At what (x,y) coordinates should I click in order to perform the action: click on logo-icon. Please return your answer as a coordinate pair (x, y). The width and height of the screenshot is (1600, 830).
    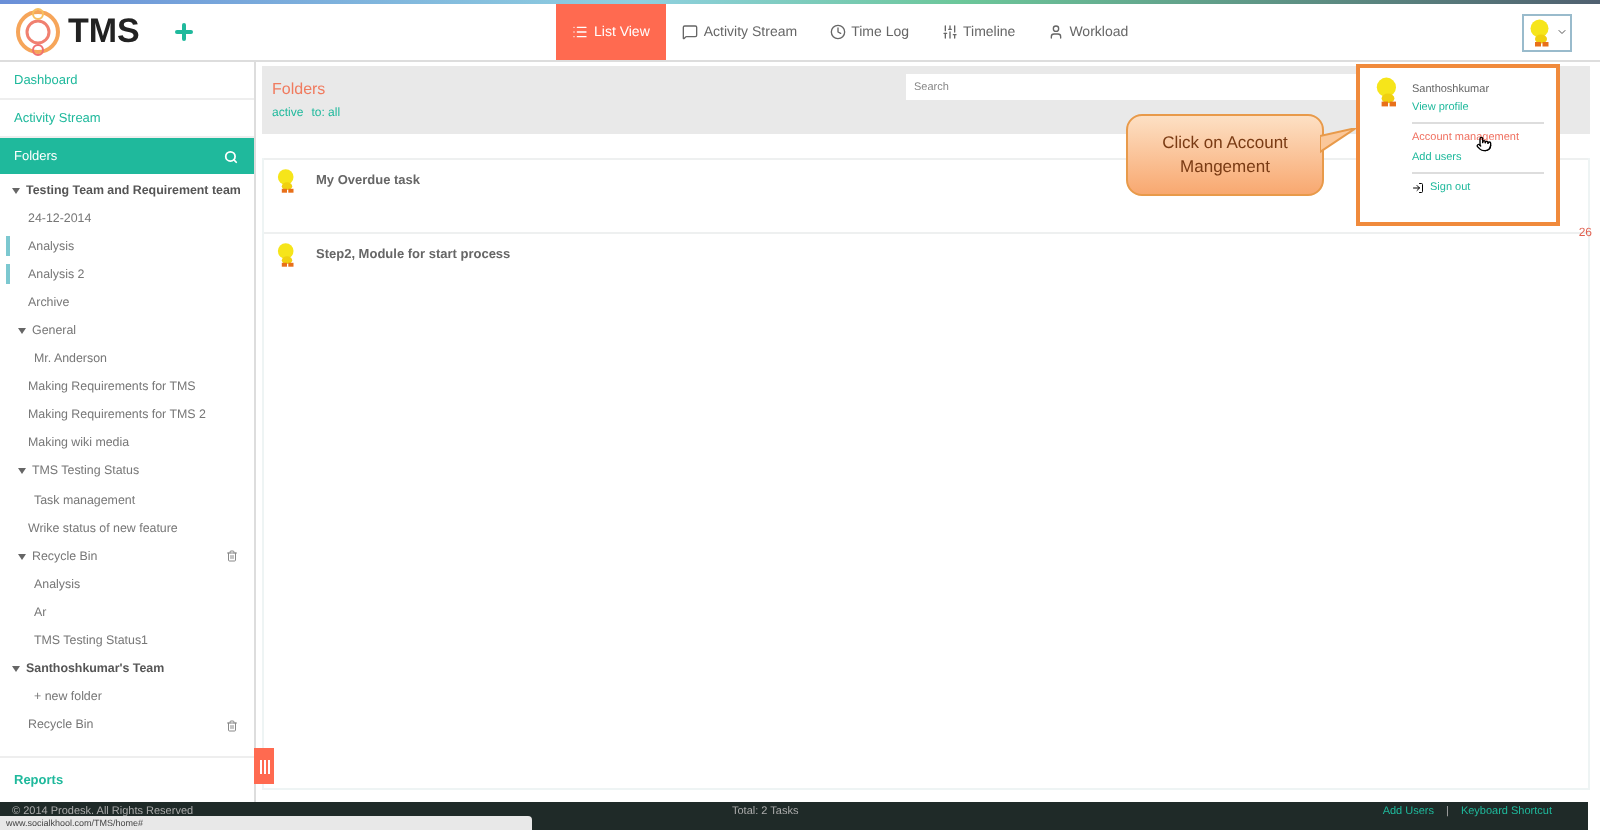
    Looking at the image, I should click on (38, 32).